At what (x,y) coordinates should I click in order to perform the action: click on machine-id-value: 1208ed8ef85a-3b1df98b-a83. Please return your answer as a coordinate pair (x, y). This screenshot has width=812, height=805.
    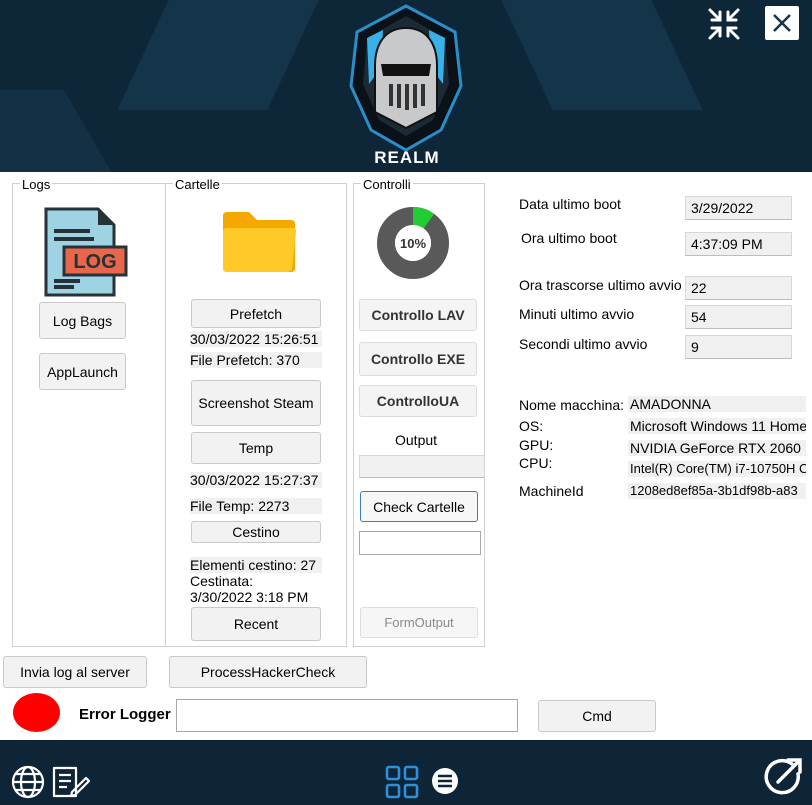
    Looking at the image, I should click on (717, 491).